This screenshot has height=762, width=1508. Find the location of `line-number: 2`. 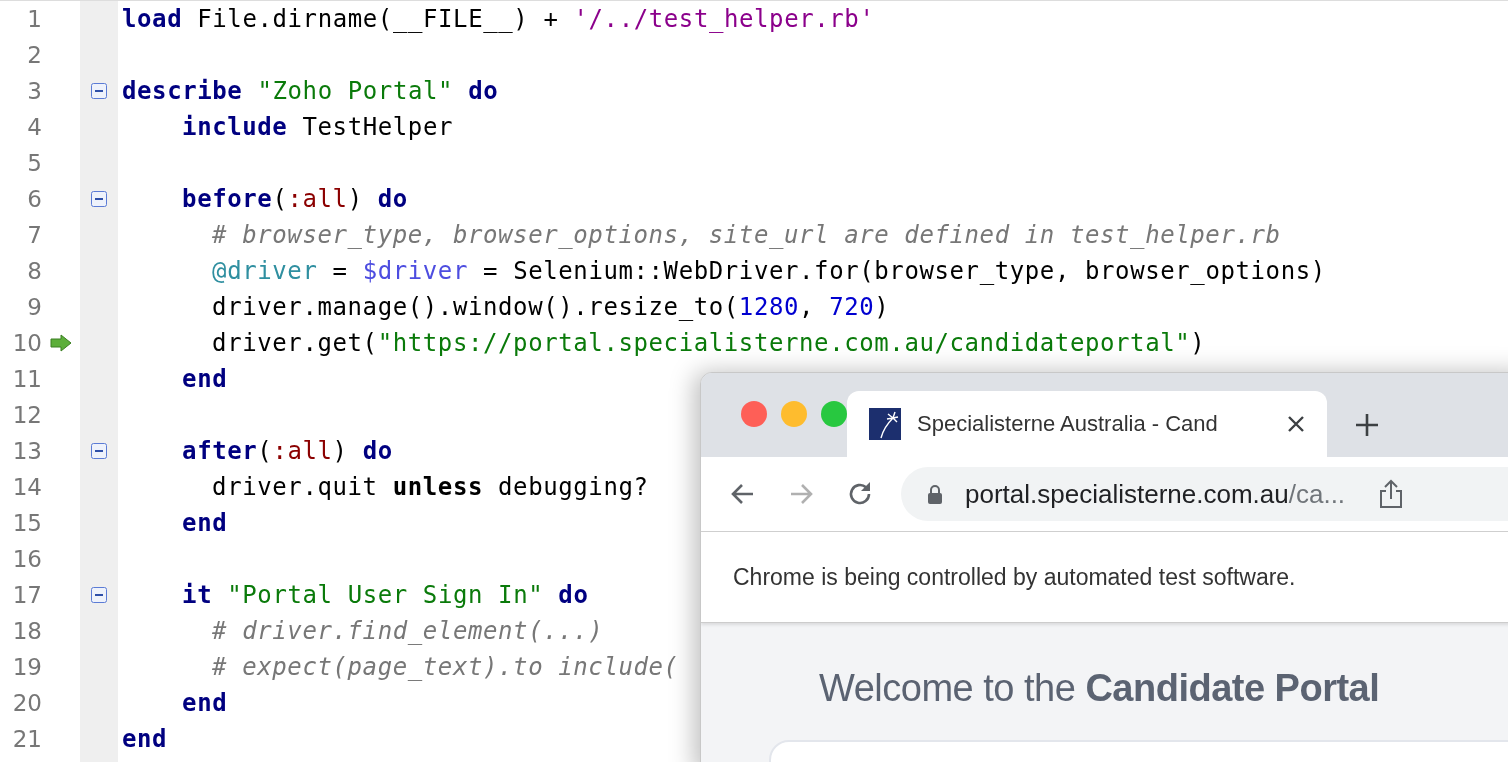

line-number: 2 is located at coordinates (34, 55).